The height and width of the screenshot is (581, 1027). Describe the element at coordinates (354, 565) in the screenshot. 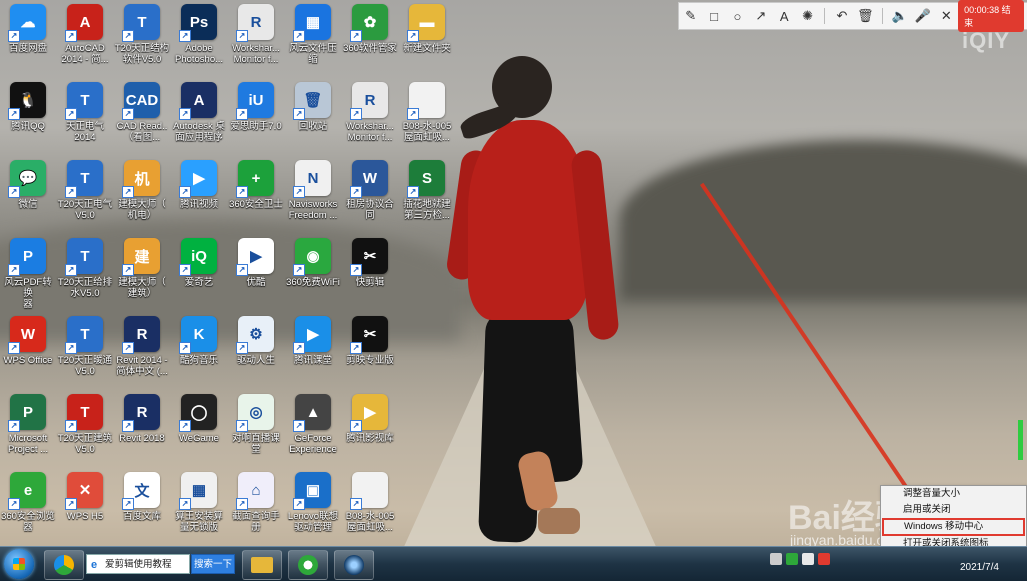

I see `taskbar-app-icon` at that location.